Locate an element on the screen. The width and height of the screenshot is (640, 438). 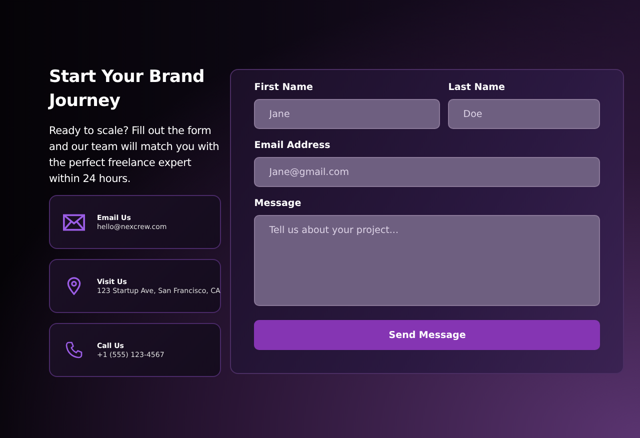
phone-icon is located at coordinates (74, 350).